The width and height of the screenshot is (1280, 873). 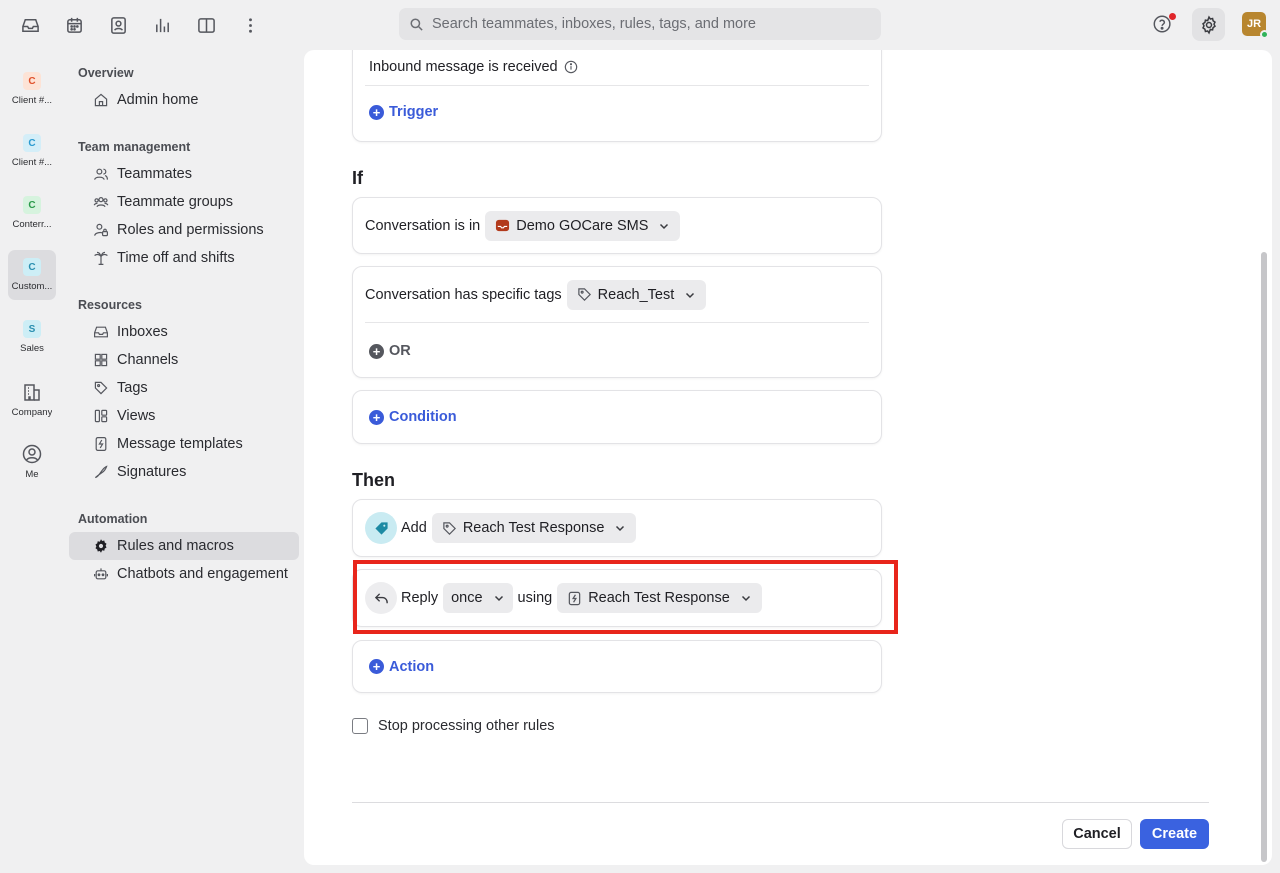 I want to click on or-row: + OR, so click(x=617, y=351).